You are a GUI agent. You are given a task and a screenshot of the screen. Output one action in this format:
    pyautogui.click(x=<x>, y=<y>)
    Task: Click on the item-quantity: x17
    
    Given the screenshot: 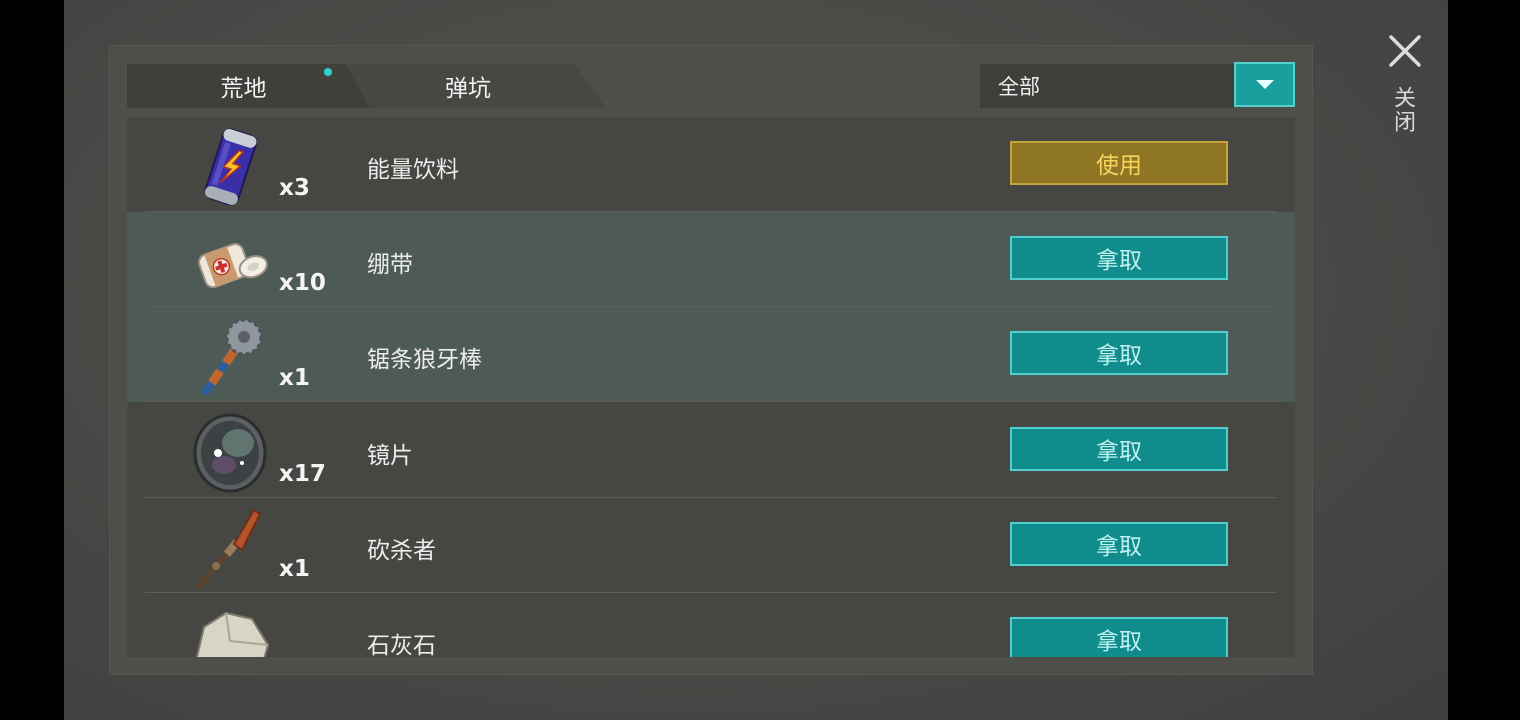 What is the action you would take?
    pyautogui.click(x=302, y=474)
    